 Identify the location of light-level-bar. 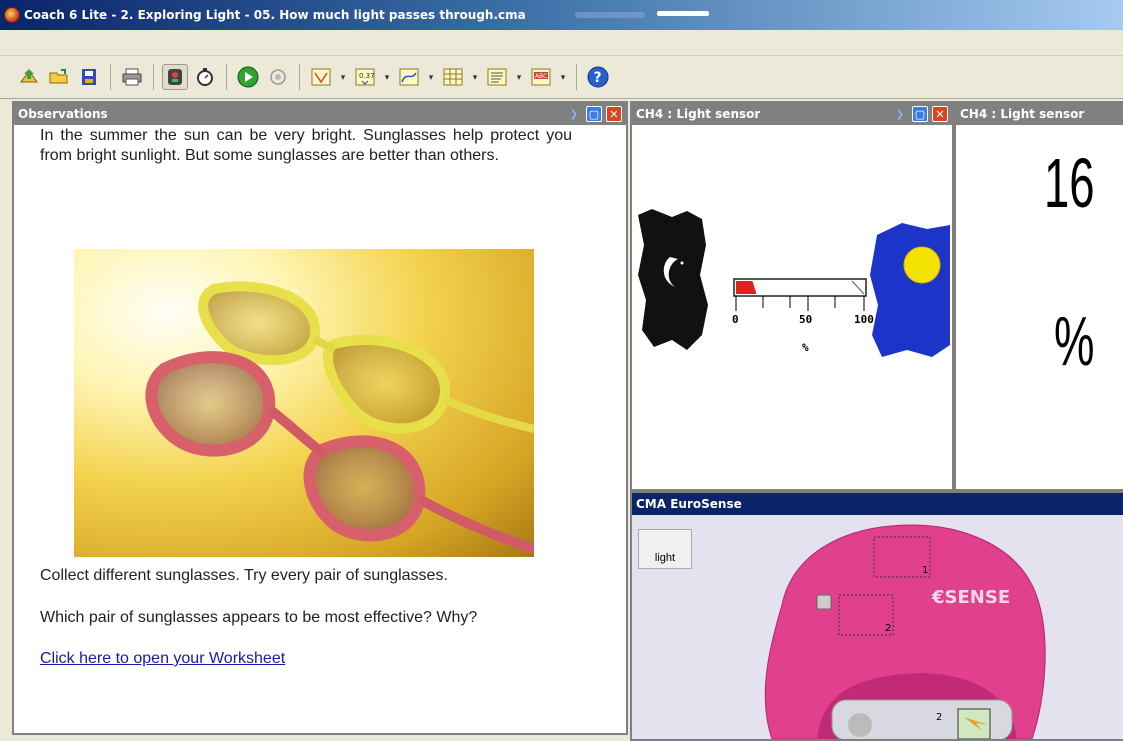
(800, 287).